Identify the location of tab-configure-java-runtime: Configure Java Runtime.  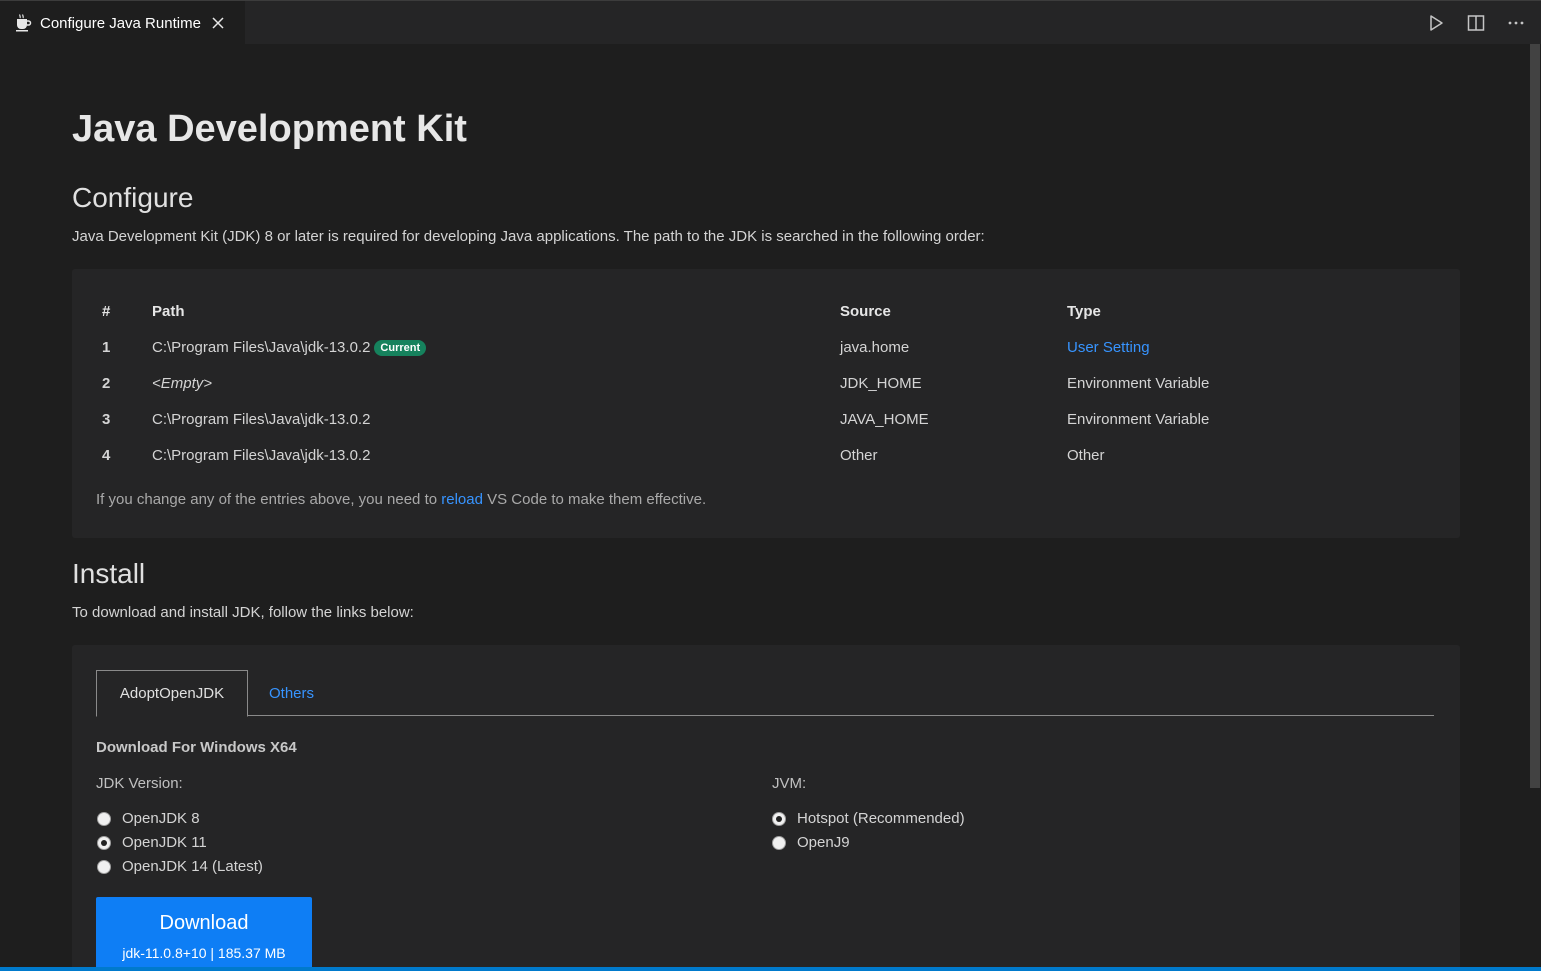
(122, 23).